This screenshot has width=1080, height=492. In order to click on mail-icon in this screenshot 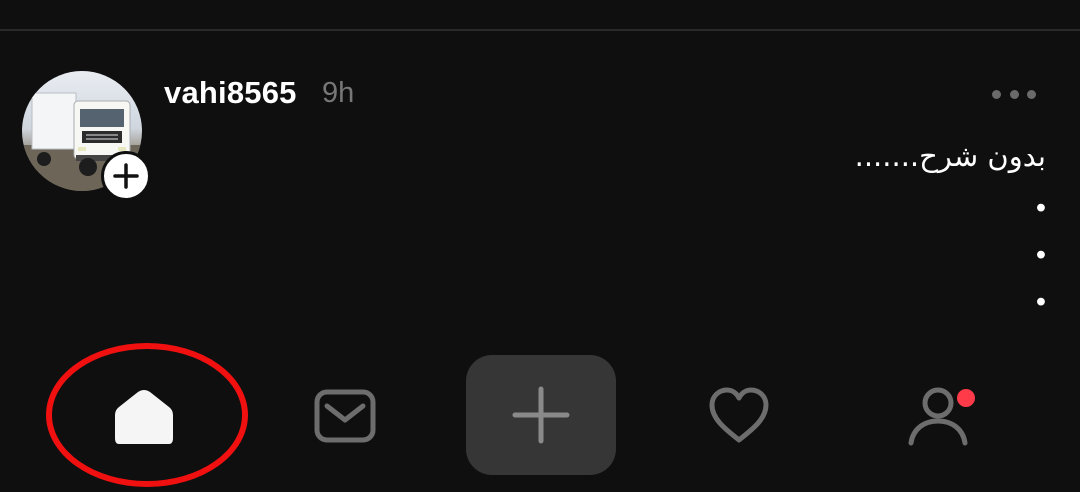, I will do `click(345, 416)`.